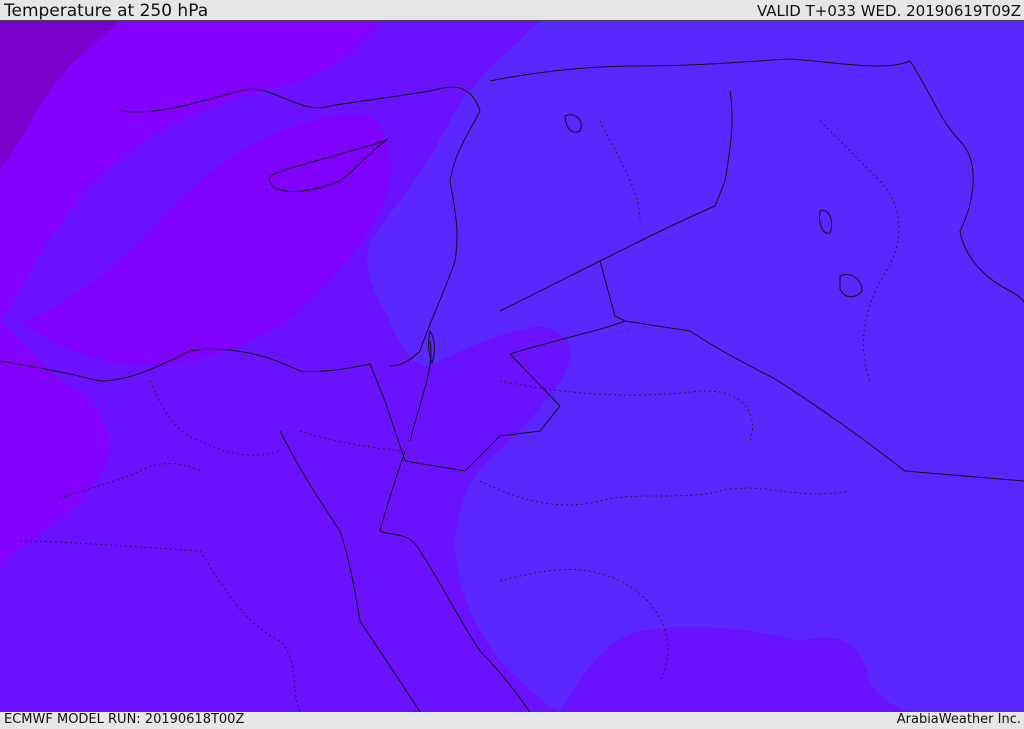 The image size is (1024, 729). Describe the element at coordinates (124, 719) in the screenshot. I see `model-run-label: ECMWF MODEL RUN: 20190618T00Z` at that location.